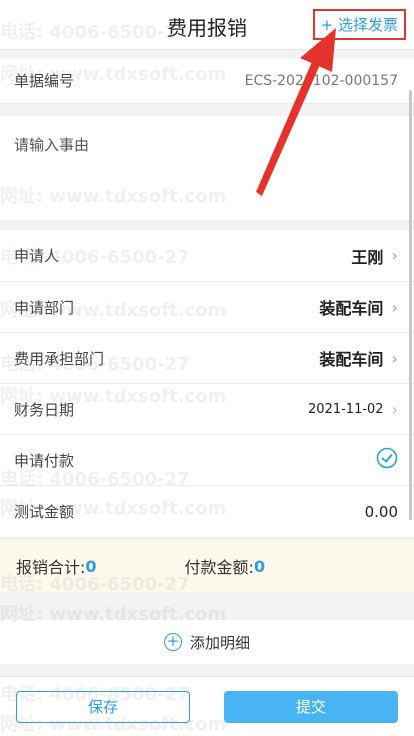 The image size is (414, 736). Describe the element at coordinates (346, 409) in the screenshot. I see `finance-date-value: 2021-11-02` at that location.